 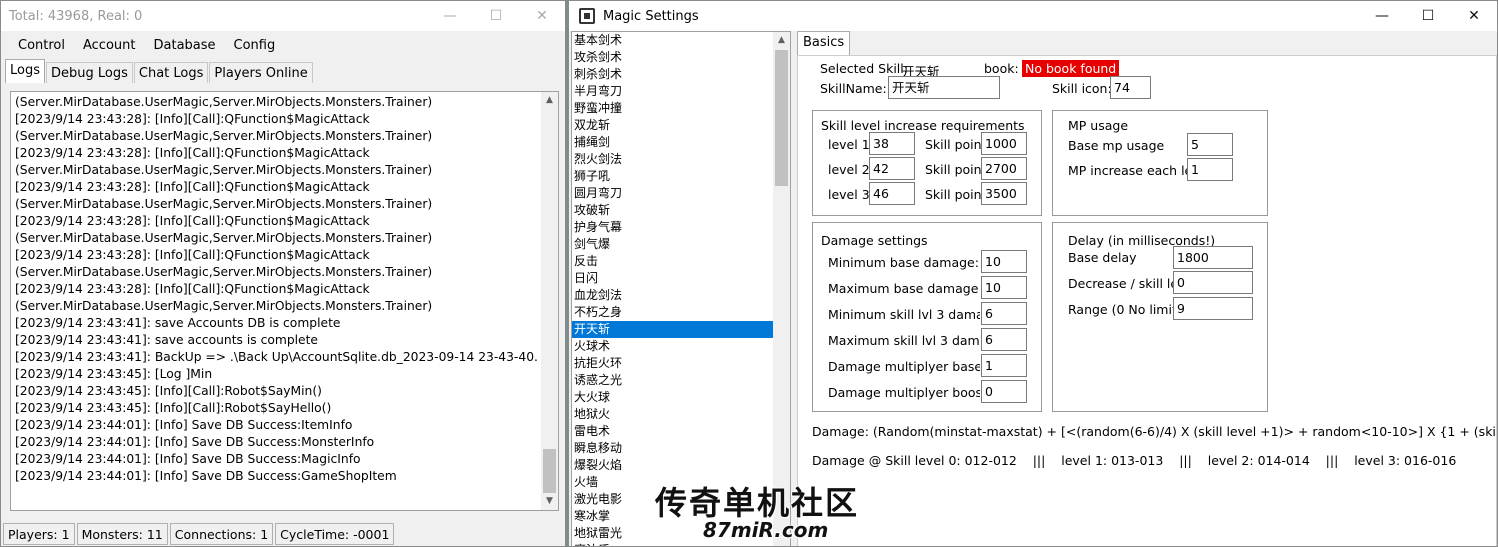 I want to click on status-monsters: Monsters: 11, so click(x=122, y=534).